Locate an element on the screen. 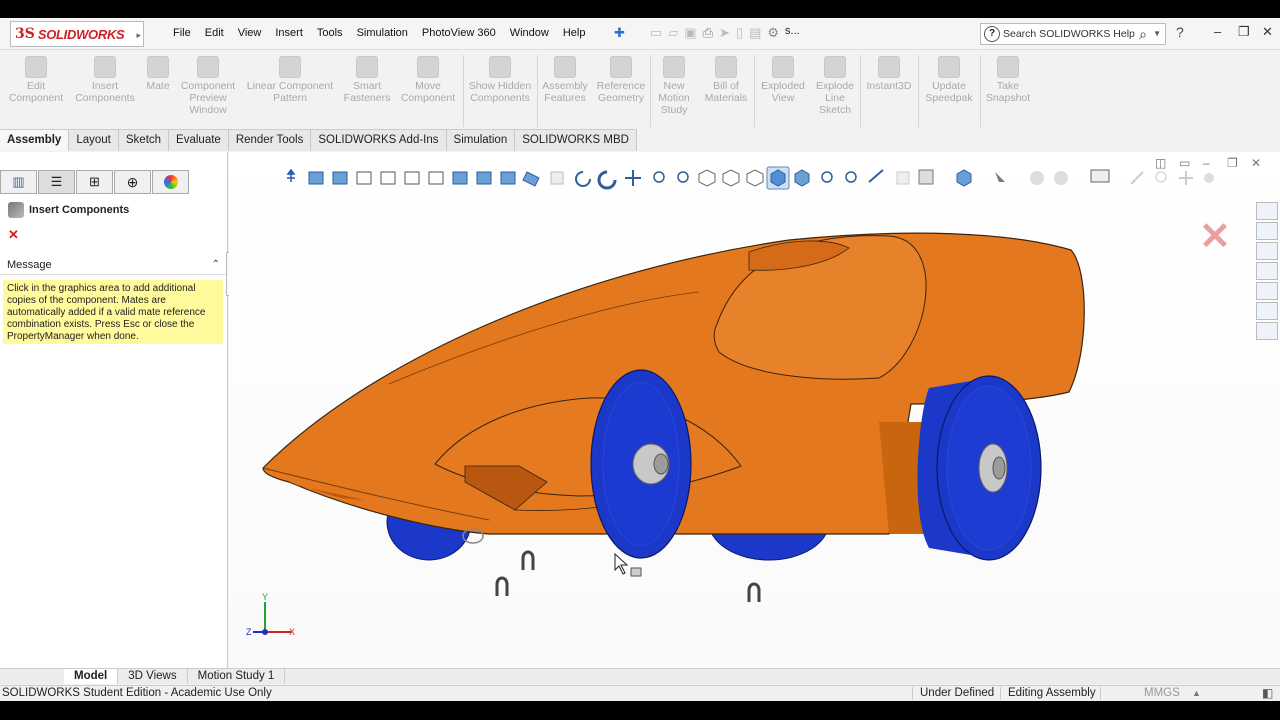  restore-window-icon: ❐ is located at coordinates (1244, 32).